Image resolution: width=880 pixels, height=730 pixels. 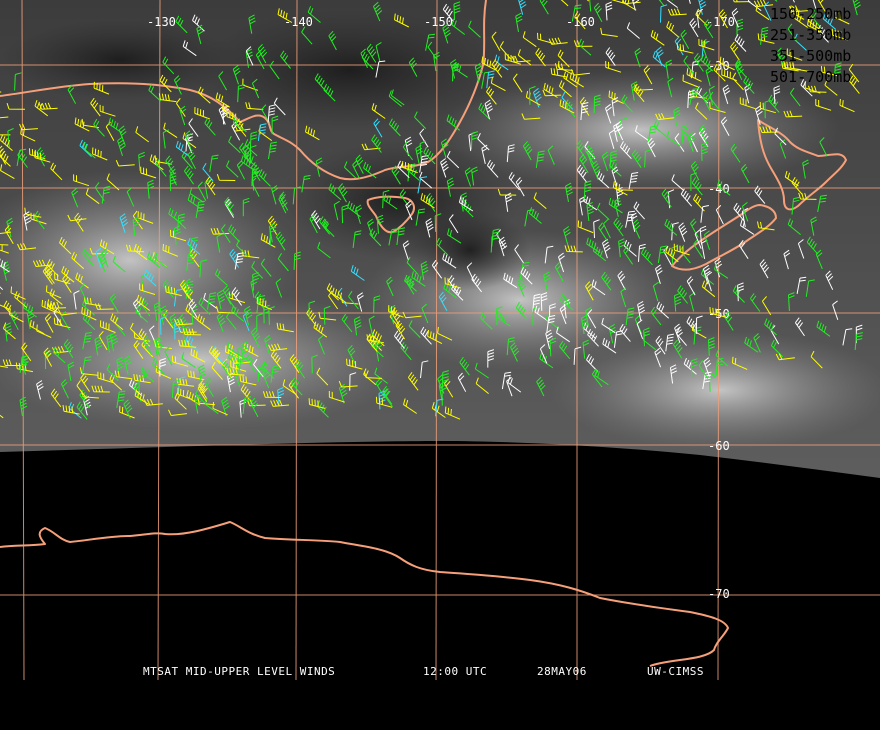 I want to click on caption-product: MTSAT MID-UPPER LEVEL WINDS, so click(x=239, y=671).